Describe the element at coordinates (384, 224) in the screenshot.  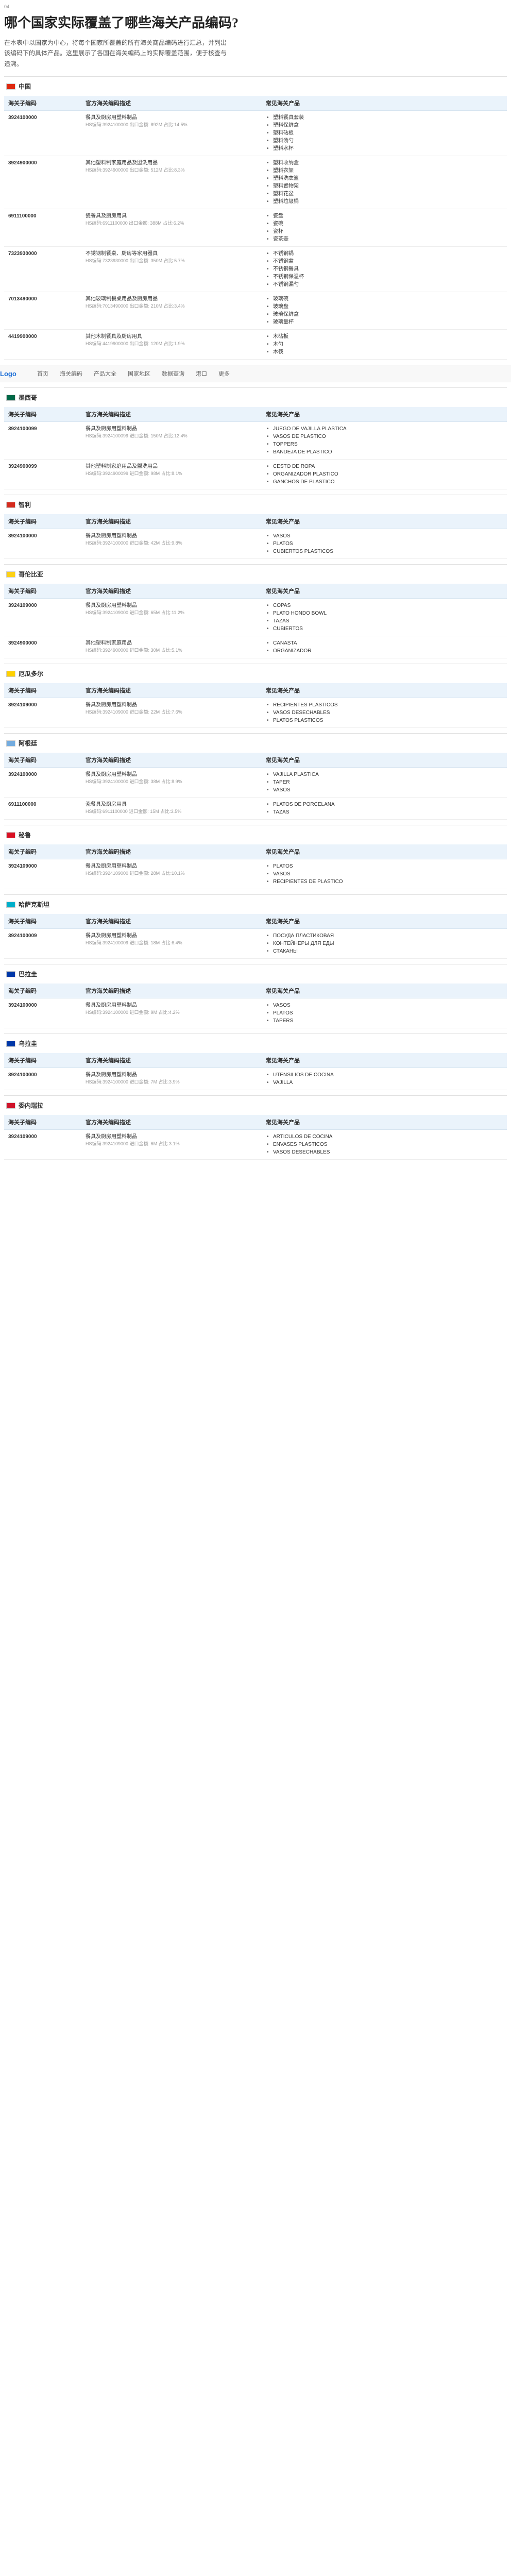
I see `product-item: 瓷碗` at that location.